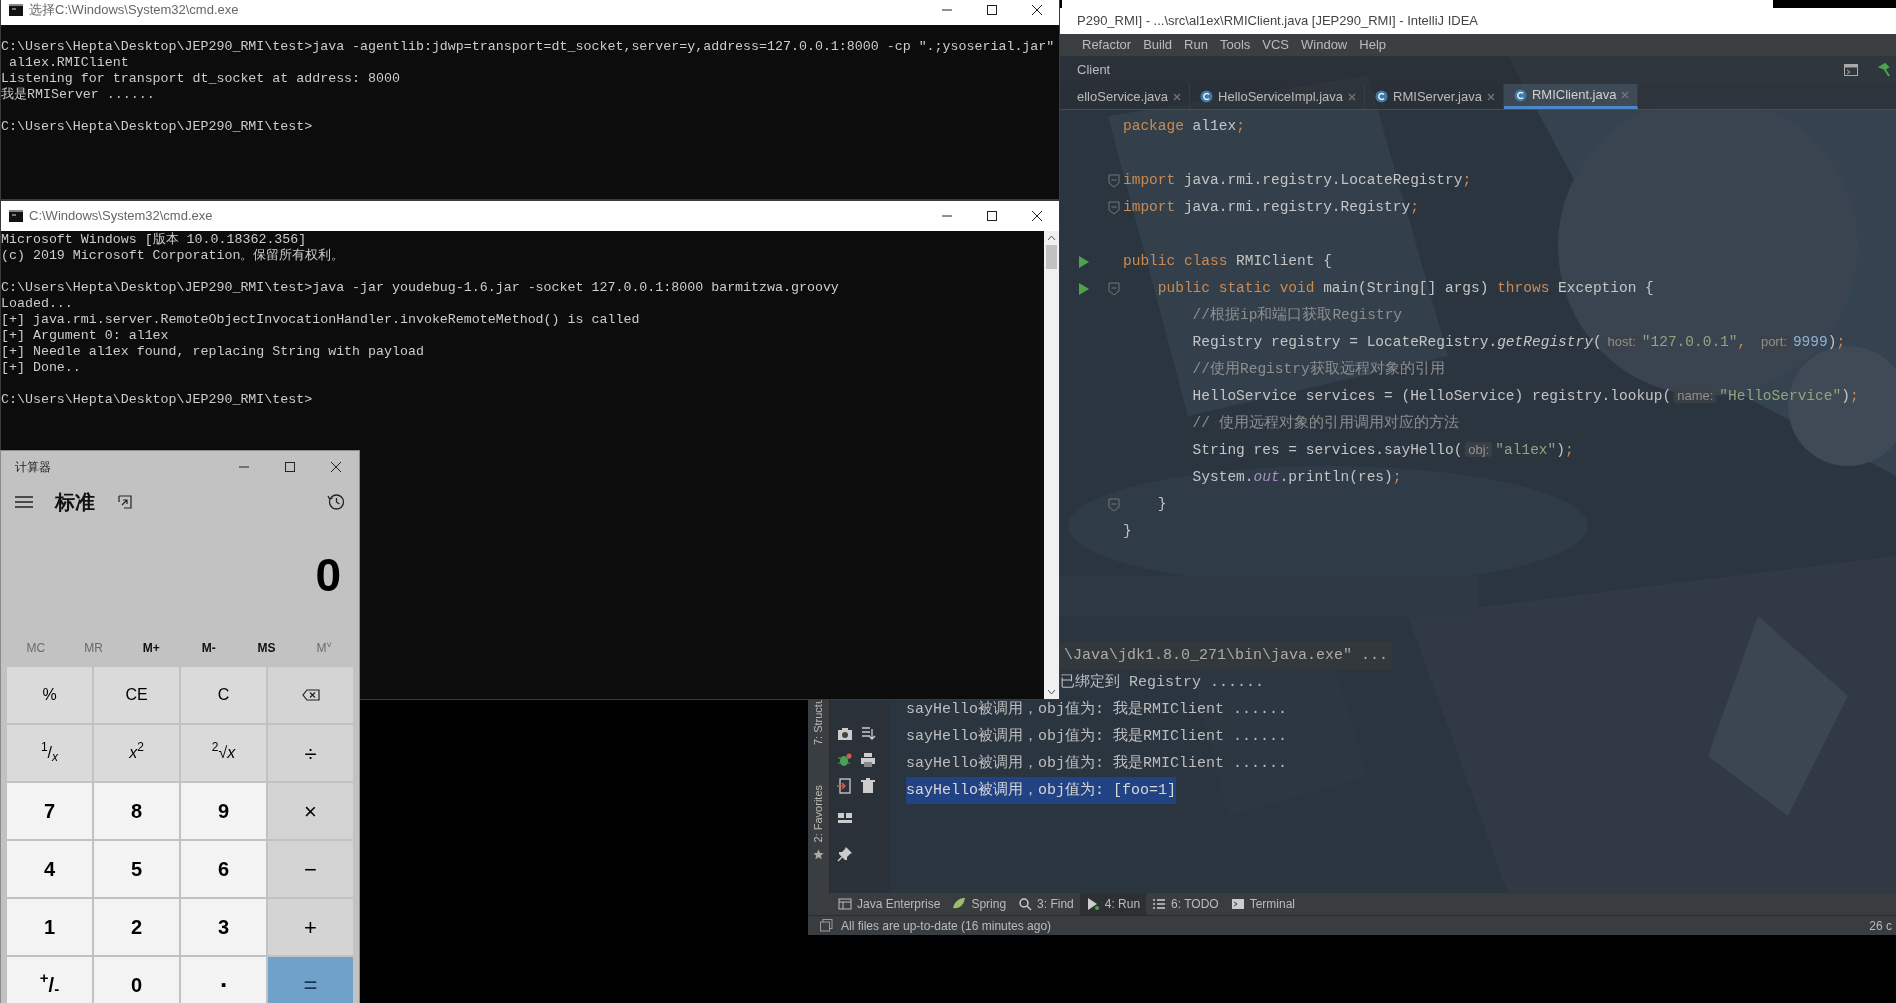 Image resolution: width=1896 pixels, height=1003 pixels. I want to click on menu-item: Build, so click(1158, 45).